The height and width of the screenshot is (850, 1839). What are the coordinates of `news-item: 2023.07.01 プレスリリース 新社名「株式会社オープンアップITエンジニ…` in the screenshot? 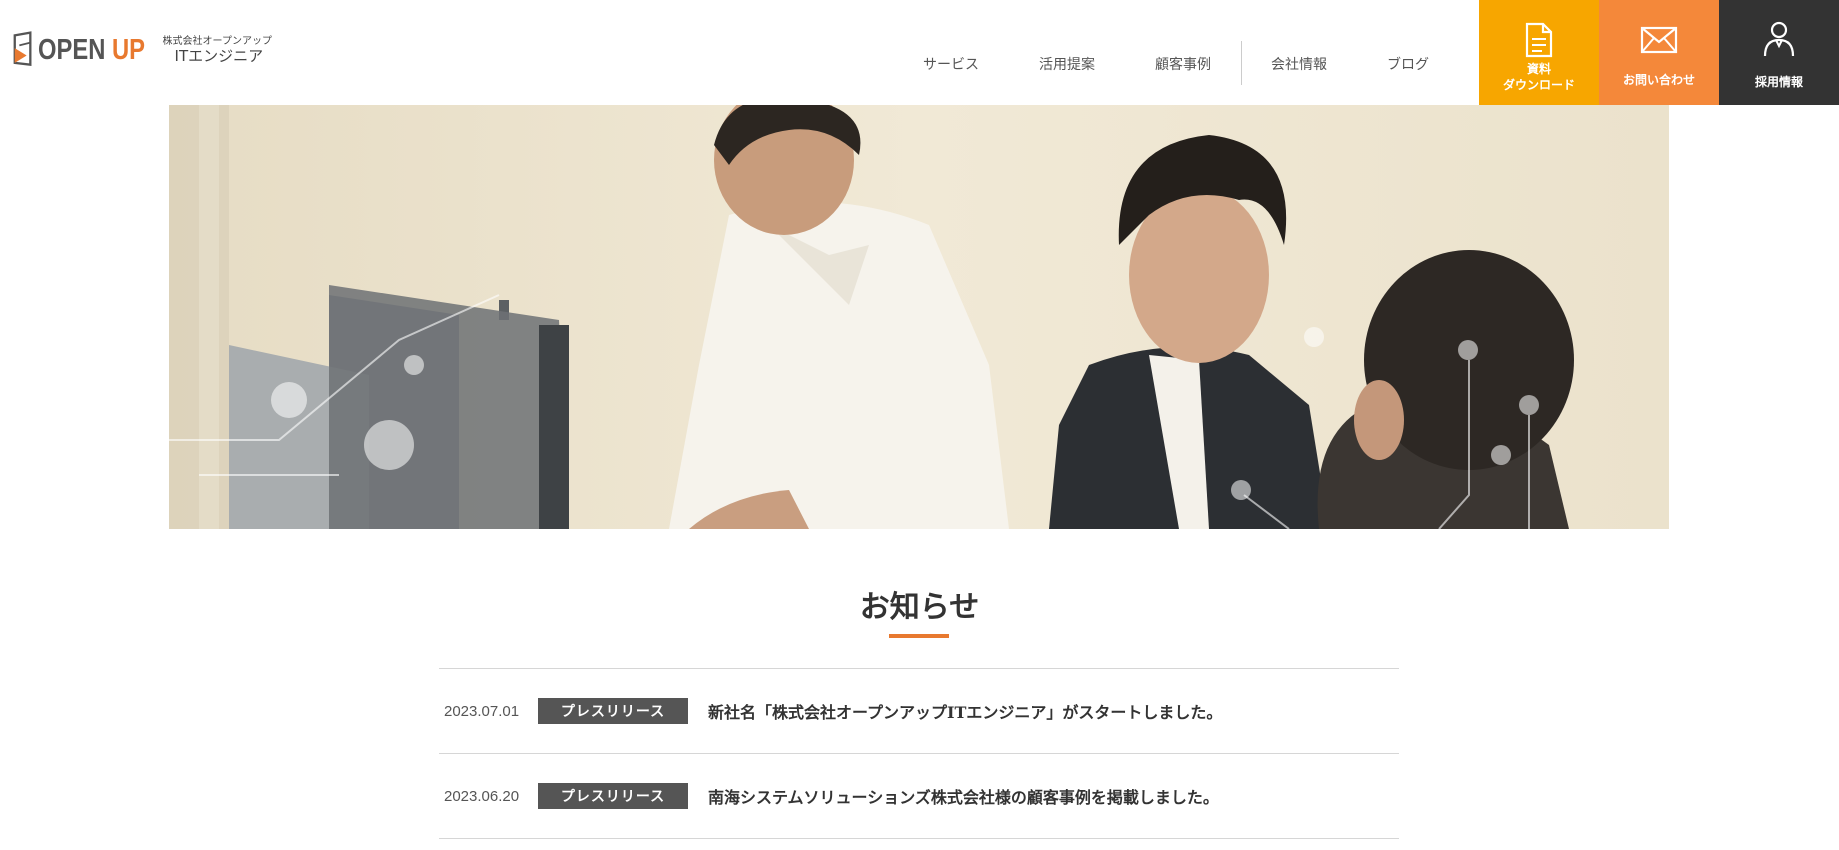 It's located at (919, 711).